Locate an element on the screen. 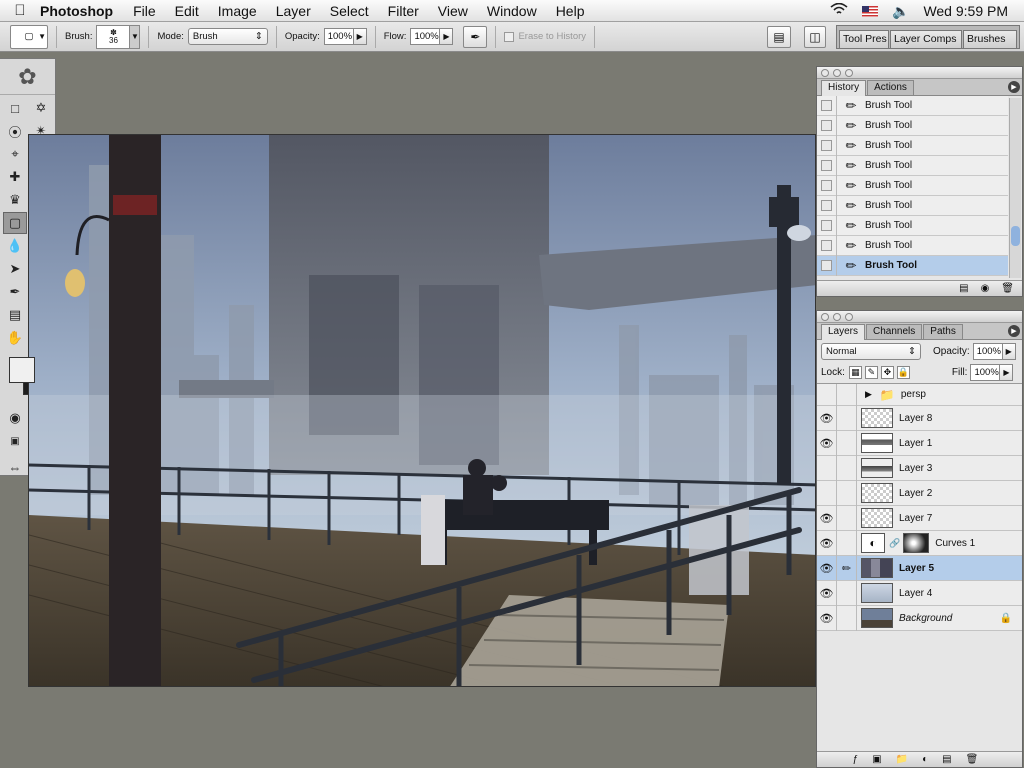 Image resolution: width=1024 pixels, height=768 pixels. app-menu: Photoshop is located at coordinates (76, 11).